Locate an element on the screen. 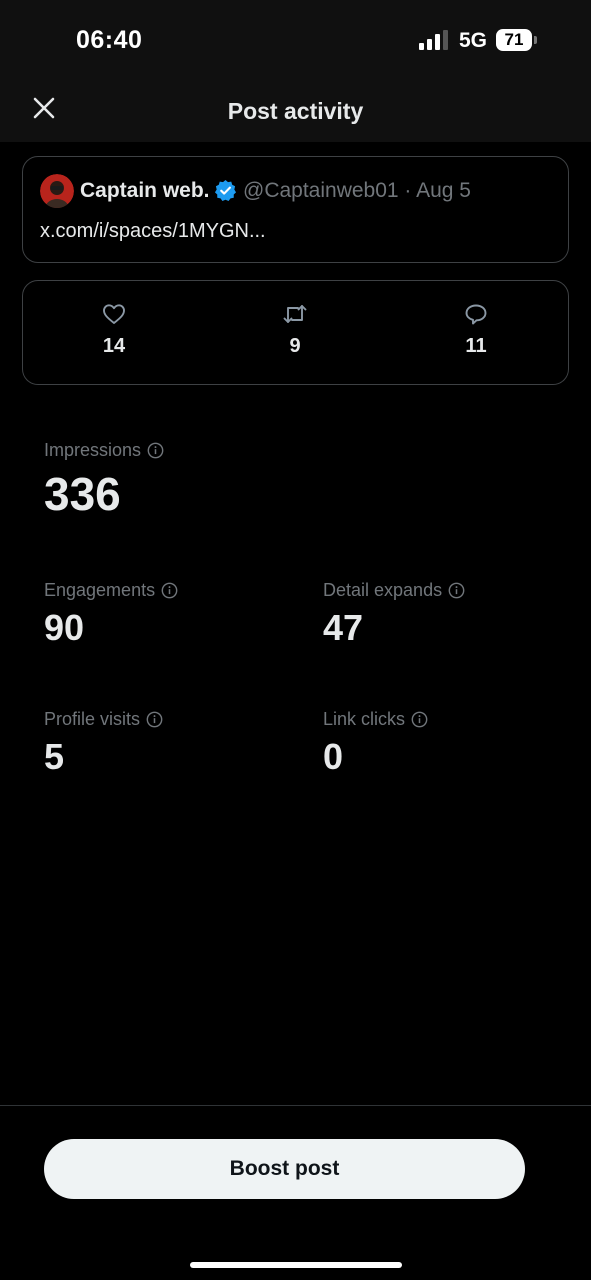  engagements-metric: Engagements 90 is located at coordinates (111, 614).